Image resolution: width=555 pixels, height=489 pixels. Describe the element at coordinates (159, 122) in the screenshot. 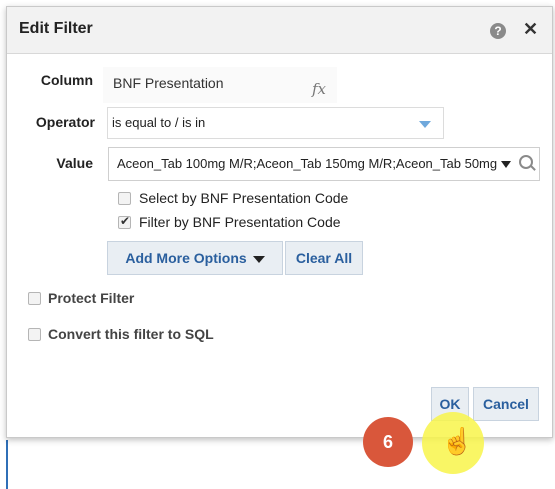

I see `operator-value: is equal to / is in` at that location.